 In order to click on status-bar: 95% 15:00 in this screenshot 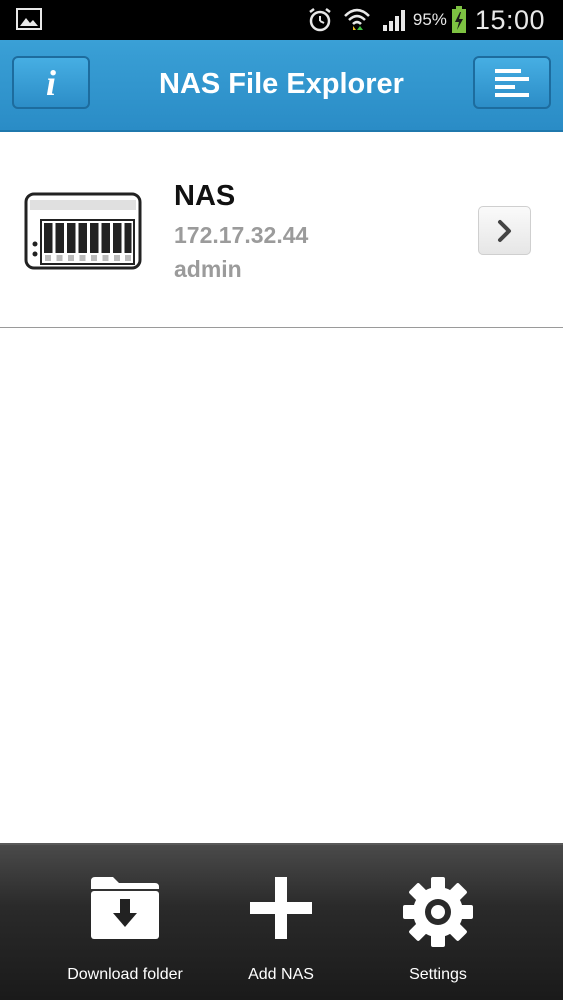, I will do `click(281, 20)`.